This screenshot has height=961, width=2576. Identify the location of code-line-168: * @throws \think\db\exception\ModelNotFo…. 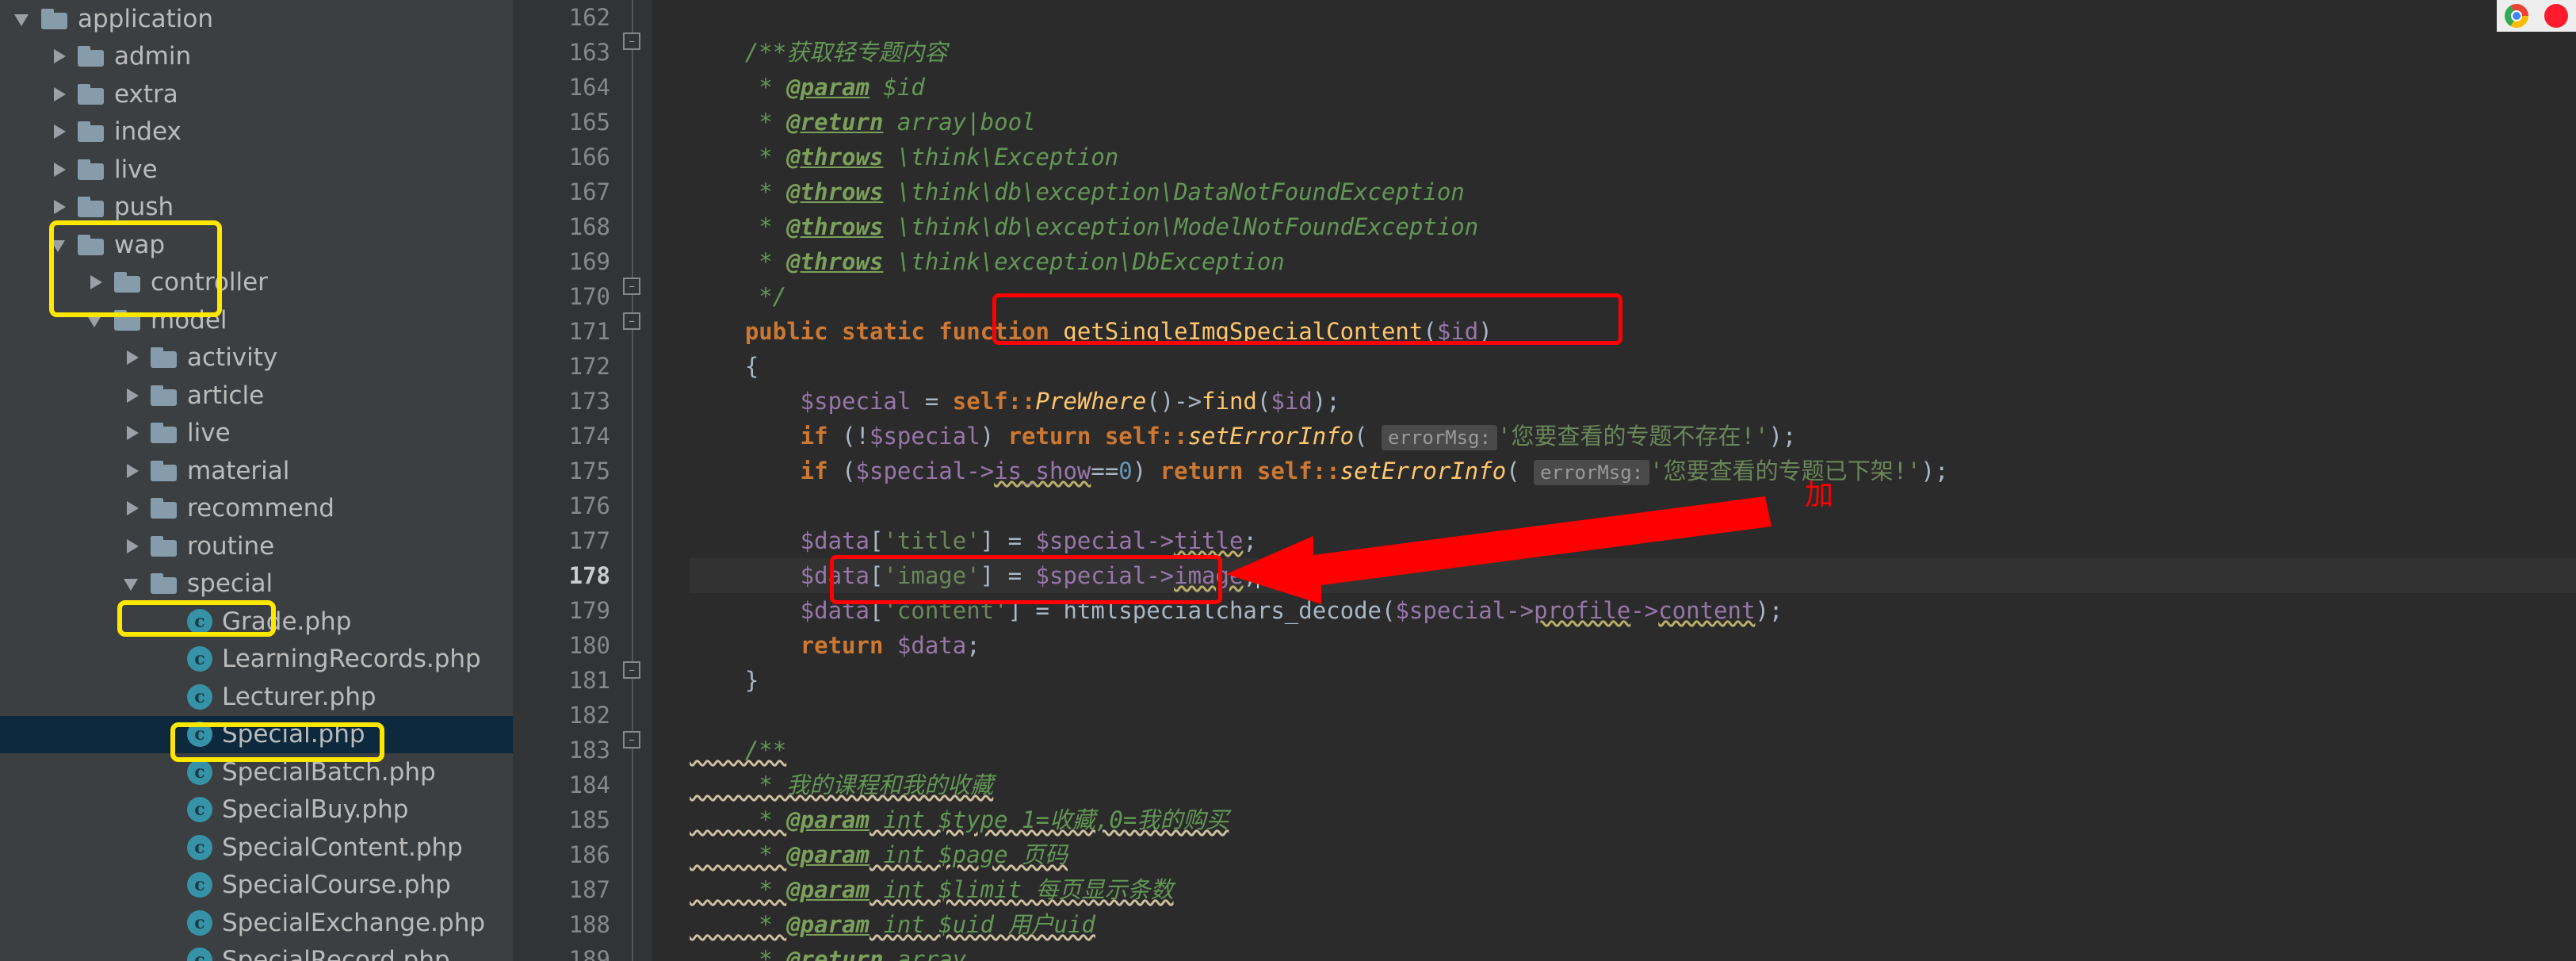
(1633, 226).